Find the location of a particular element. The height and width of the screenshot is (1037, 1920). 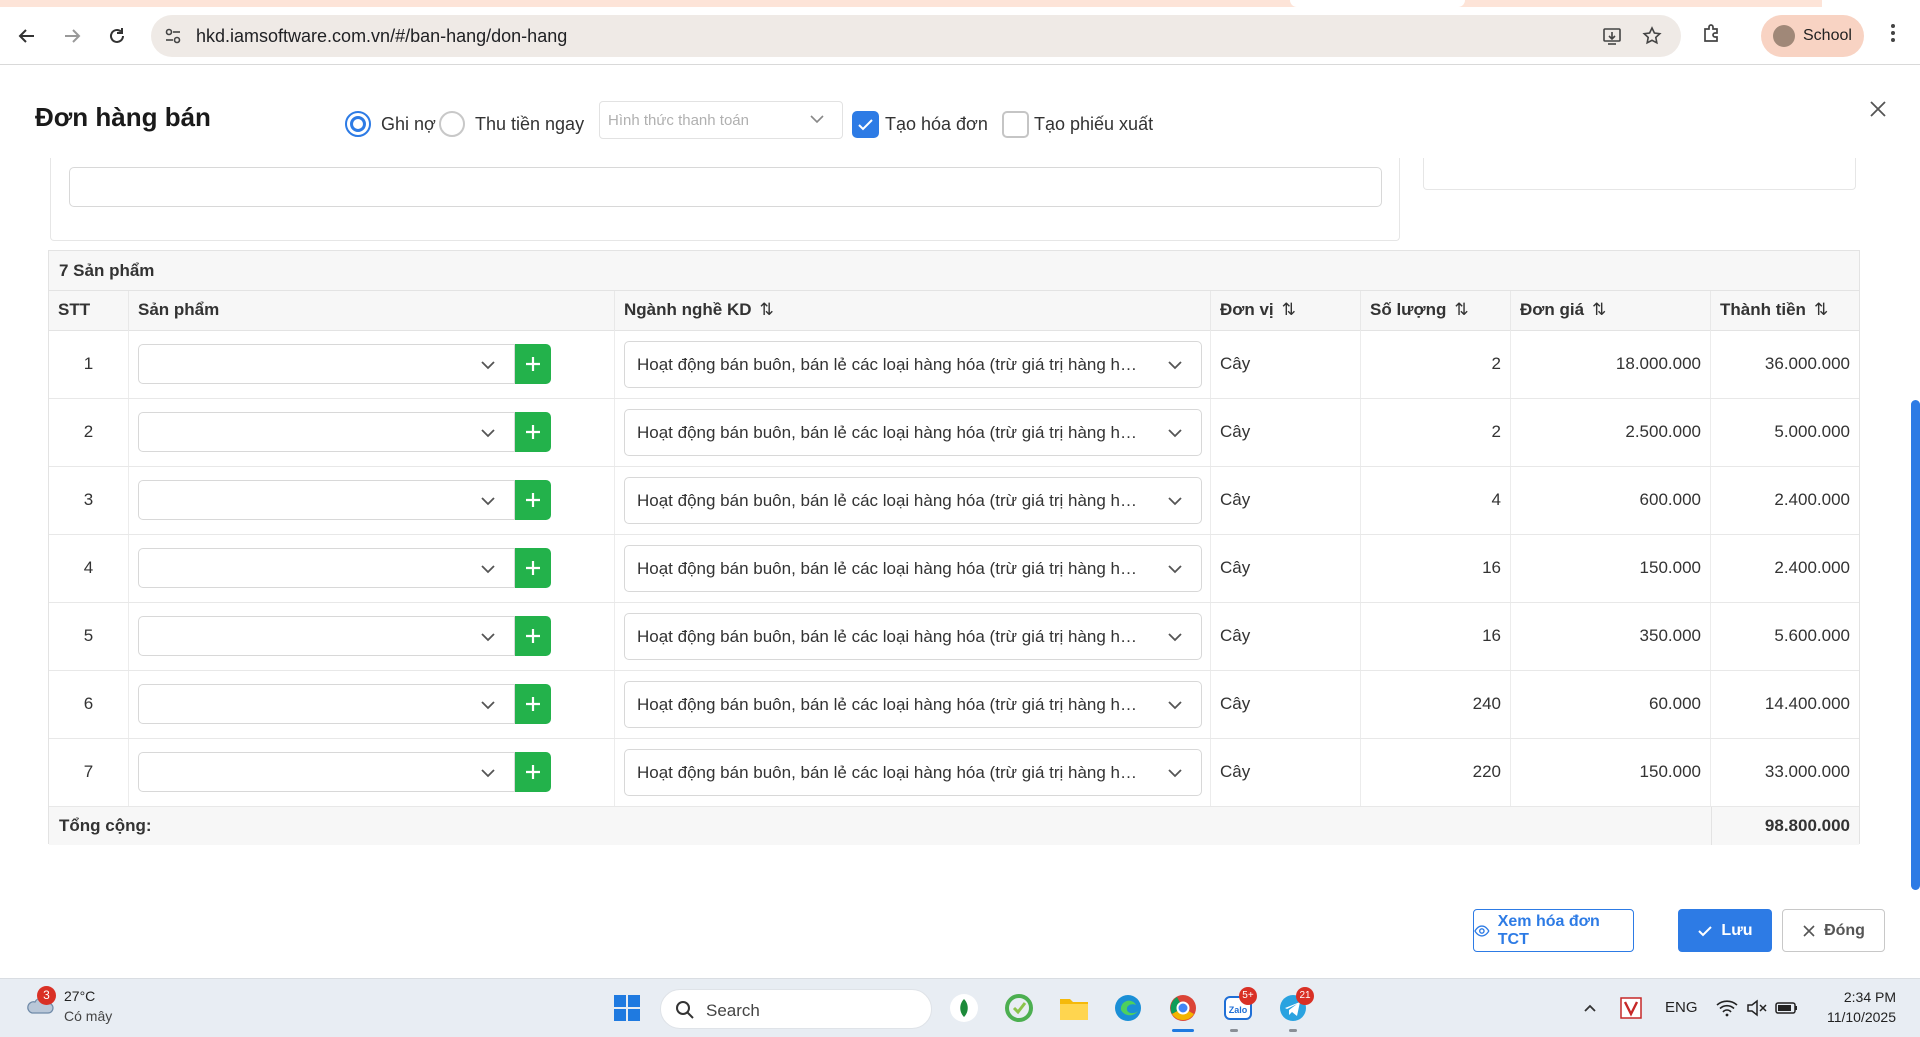

extensions-icon is located at coordinates (1715, 36).